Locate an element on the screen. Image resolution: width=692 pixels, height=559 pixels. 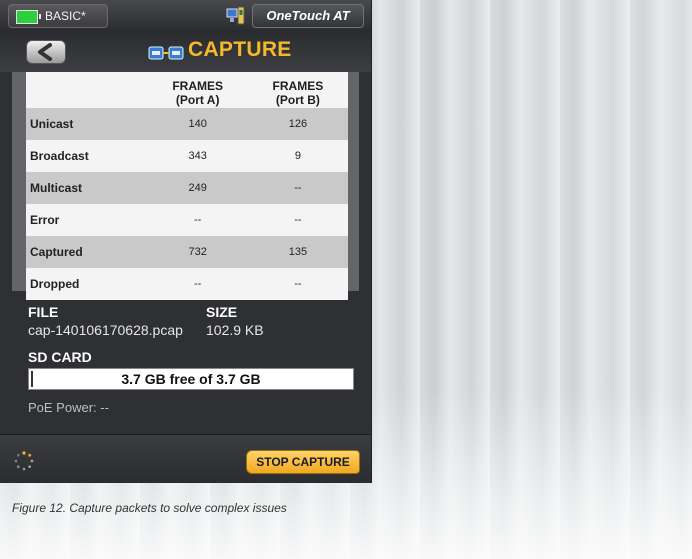
table-row: Broadcast 343 9 is located at coordinates (187, 156).